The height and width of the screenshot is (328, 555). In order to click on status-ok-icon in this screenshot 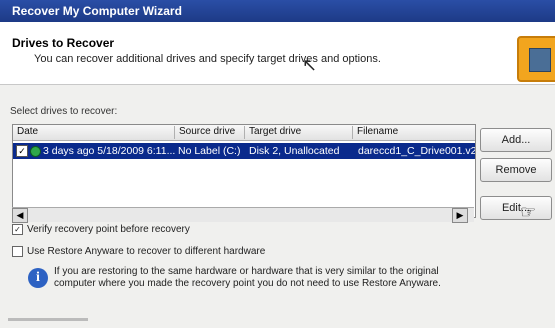, I will do `click(35, 151)`.